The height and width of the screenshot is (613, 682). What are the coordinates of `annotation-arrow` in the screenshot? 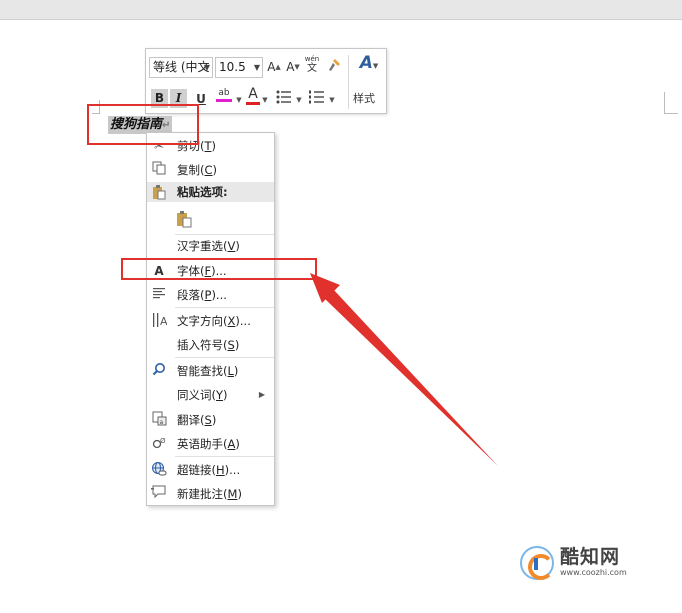 It's located at (404, 369).